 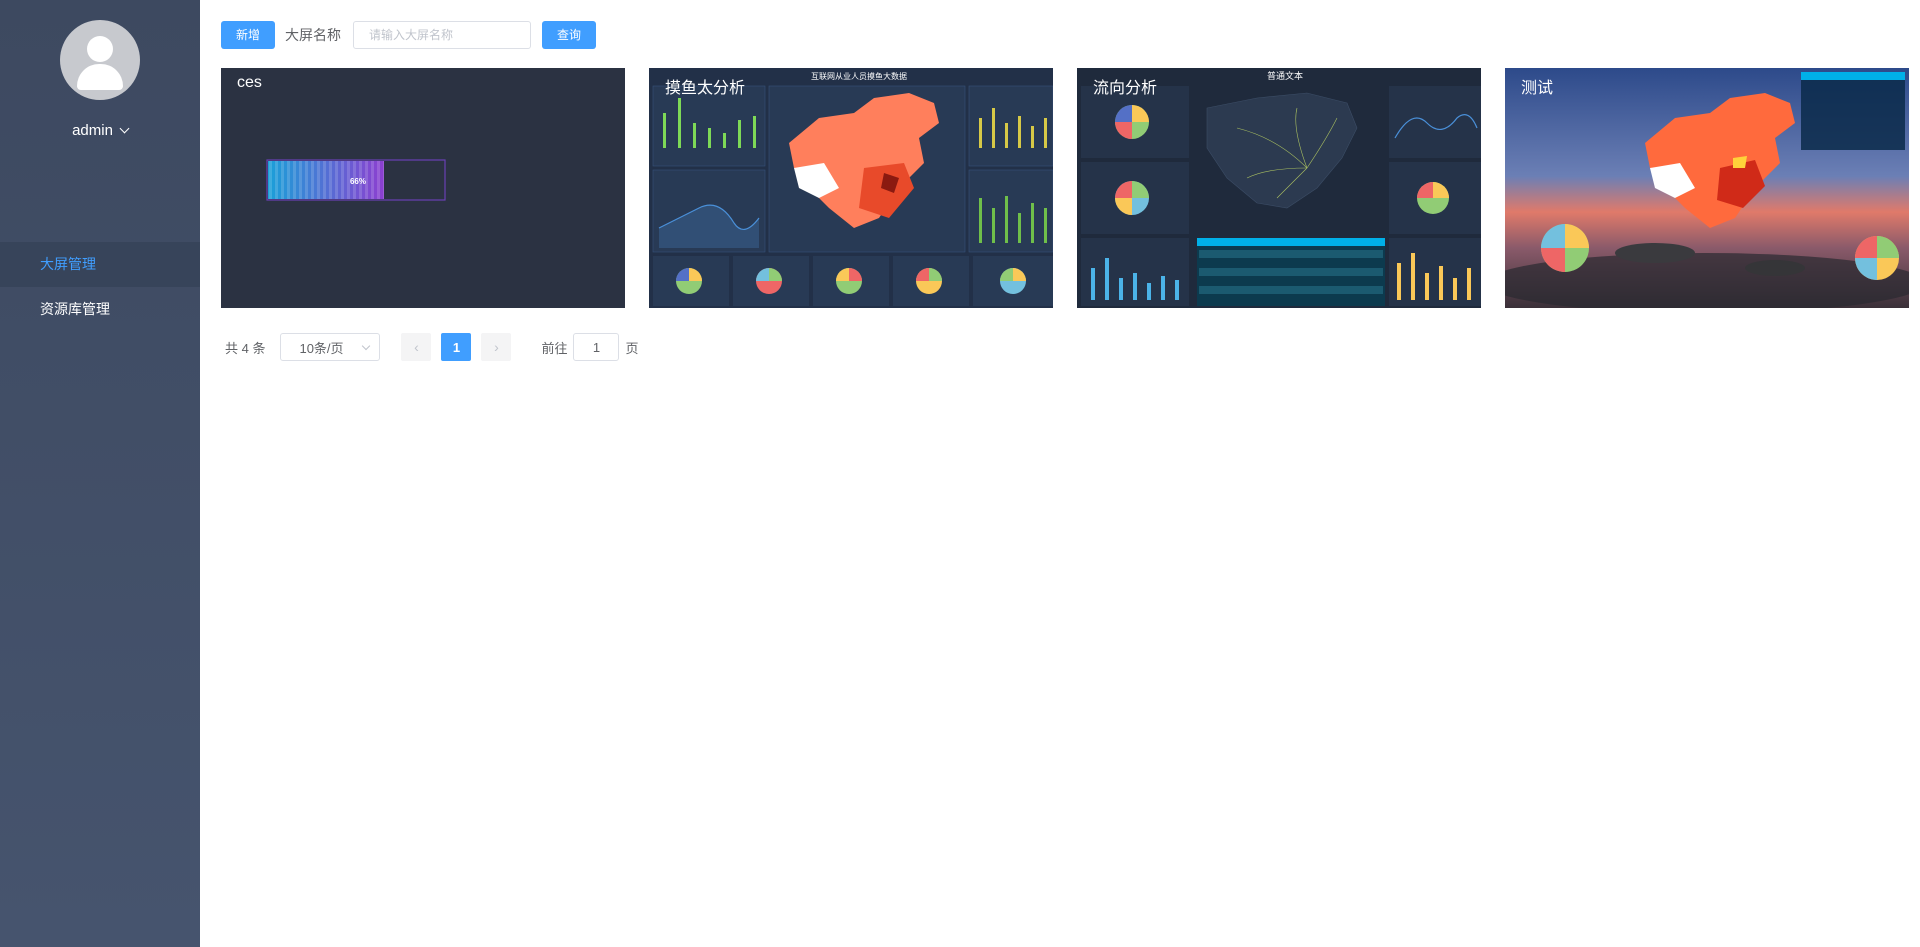 I want to click on total-count: 共 4 条, so click(x=245, y=348).